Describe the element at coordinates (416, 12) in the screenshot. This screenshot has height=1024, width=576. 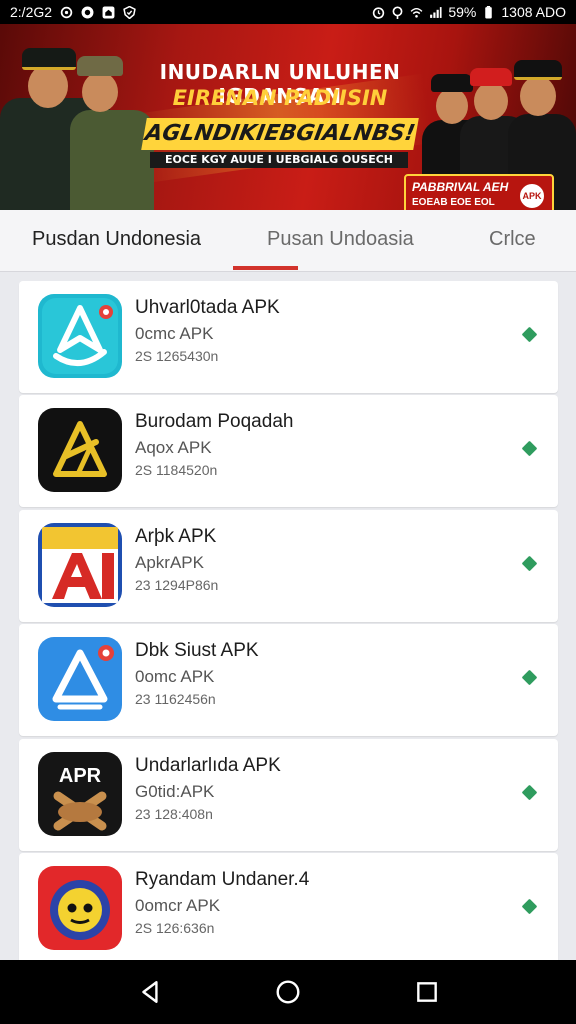
I see `wifi-icon` at that location.